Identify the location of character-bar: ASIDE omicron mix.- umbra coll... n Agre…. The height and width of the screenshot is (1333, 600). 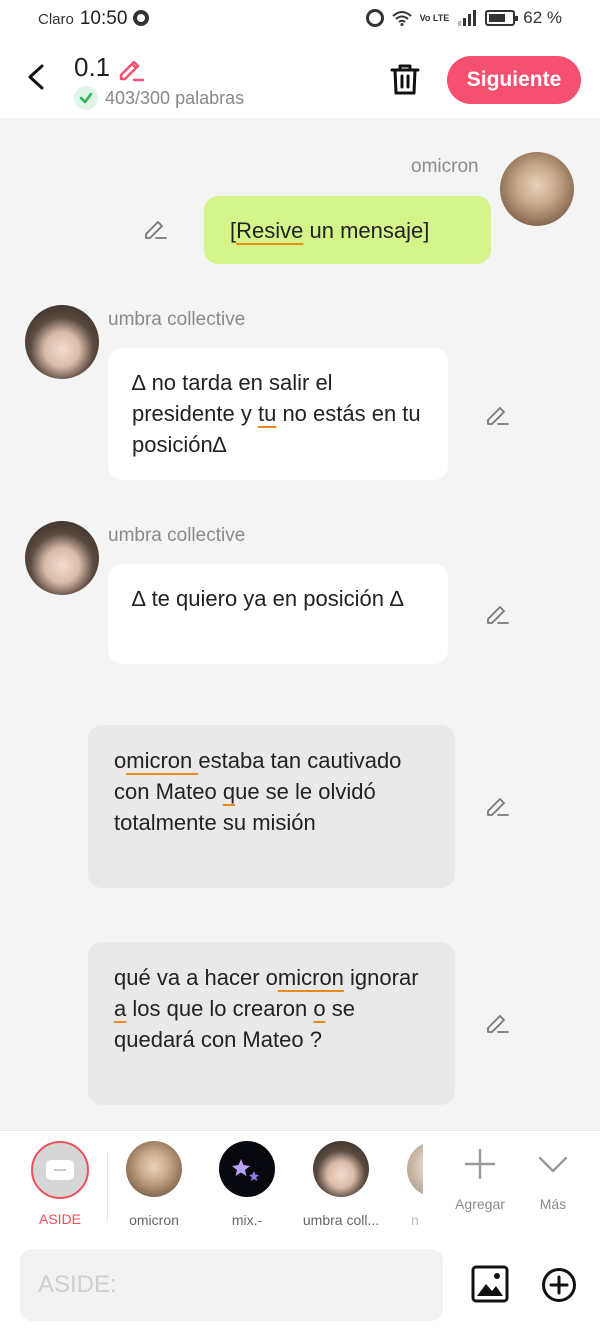
(300, 1184).